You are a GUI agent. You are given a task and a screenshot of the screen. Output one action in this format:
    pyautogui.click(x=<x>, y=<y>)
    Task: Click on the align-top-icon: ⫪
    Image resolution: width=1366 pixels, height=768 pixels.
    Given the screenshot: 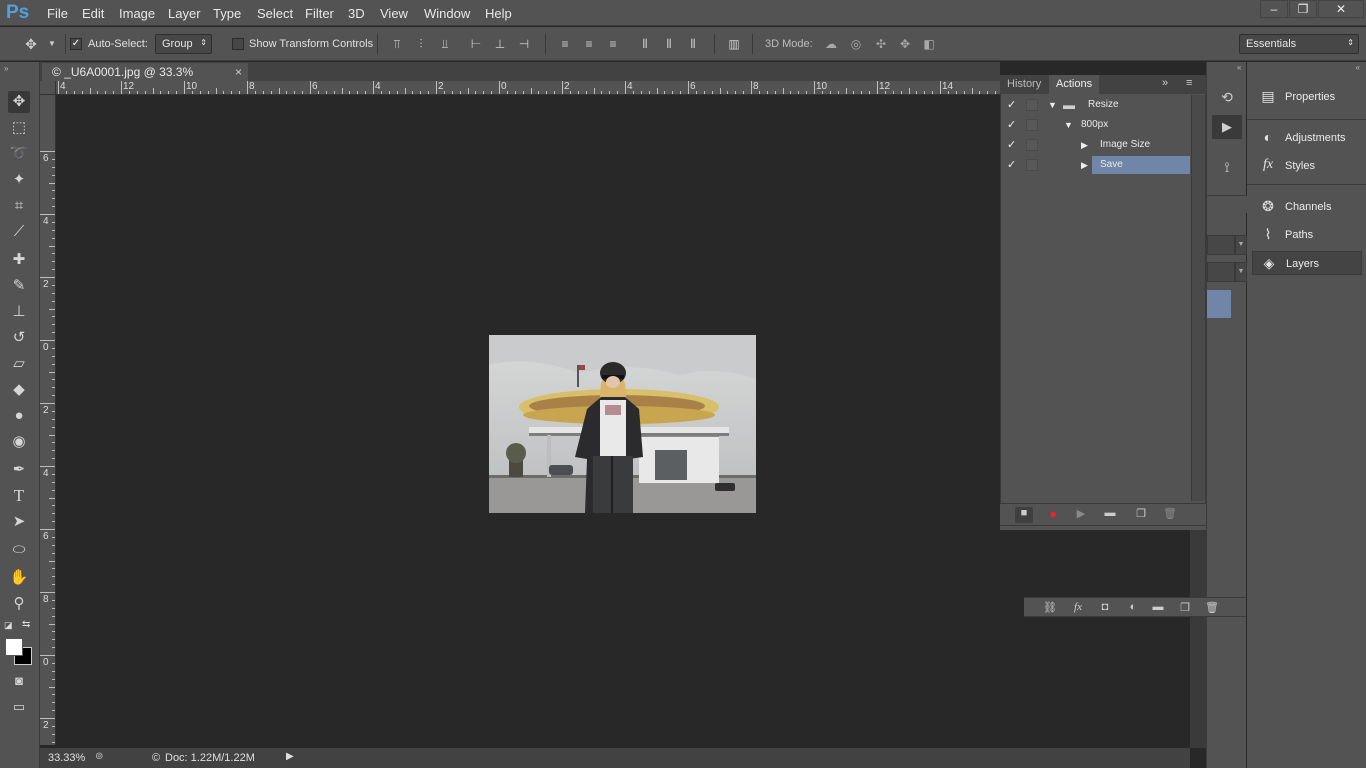 What is the action you would take?
    pyautogui.click(x=397, y=44)
    